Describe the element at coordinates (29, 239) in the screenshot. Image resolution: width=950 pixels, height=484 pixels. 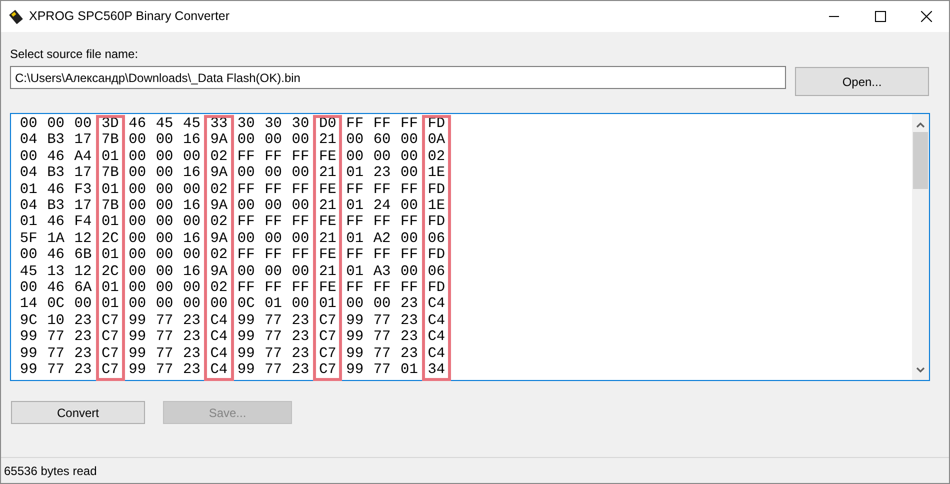
I see `hex-byte: 5F` at that location.